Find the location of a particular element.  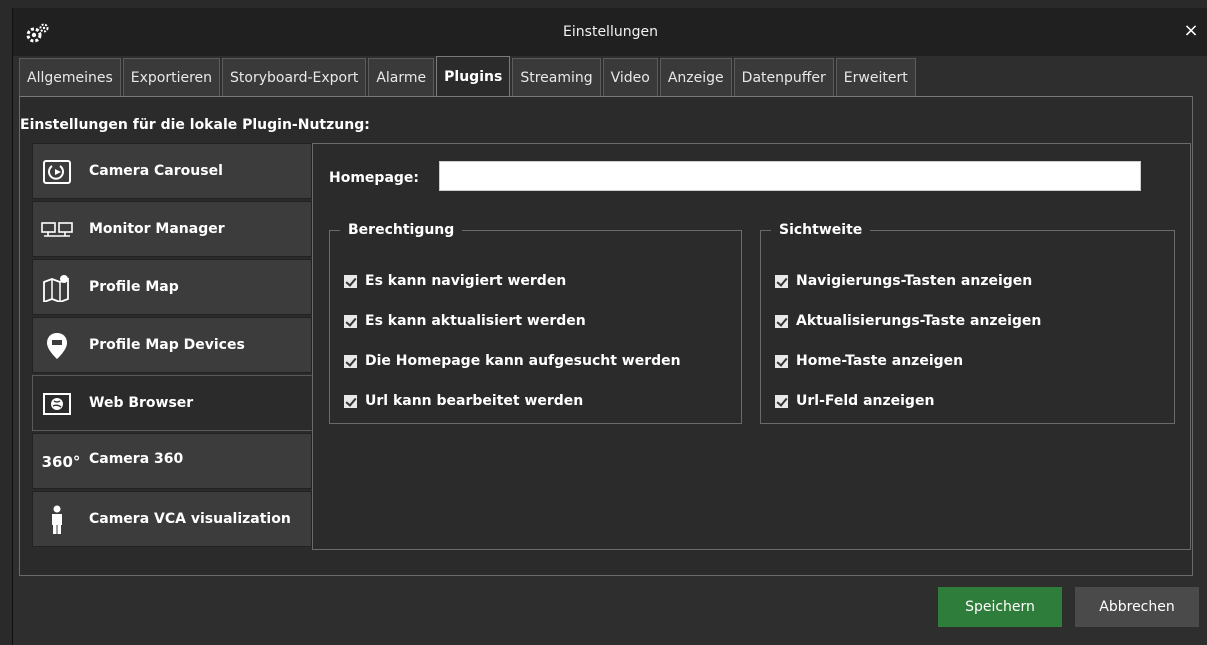

checkbox-homepage: Die Homepage kann aufgesucht werden is located at coordinates (512, 361).